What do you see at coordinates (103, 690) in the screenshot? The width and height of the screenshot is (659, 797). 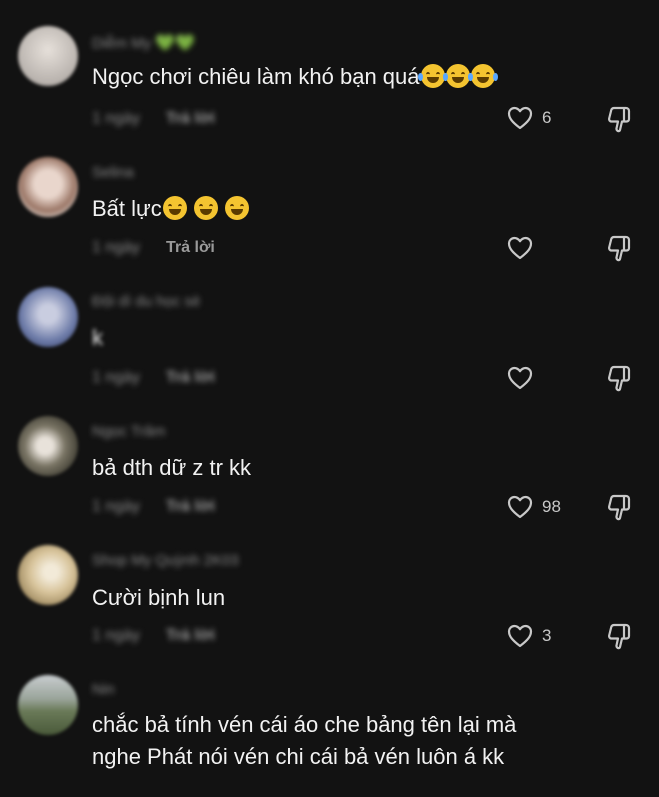 I see `comment-username: Nin` at bounding box center [103, 690].